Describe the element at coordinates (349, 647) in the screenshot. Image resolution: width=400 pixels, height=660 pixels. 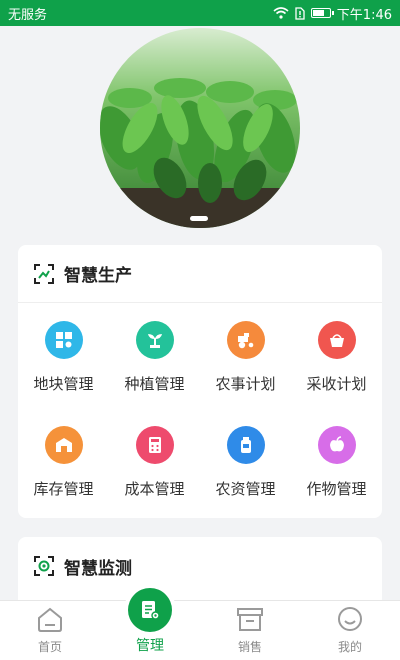
I see `tab-label: 我的` at that location.